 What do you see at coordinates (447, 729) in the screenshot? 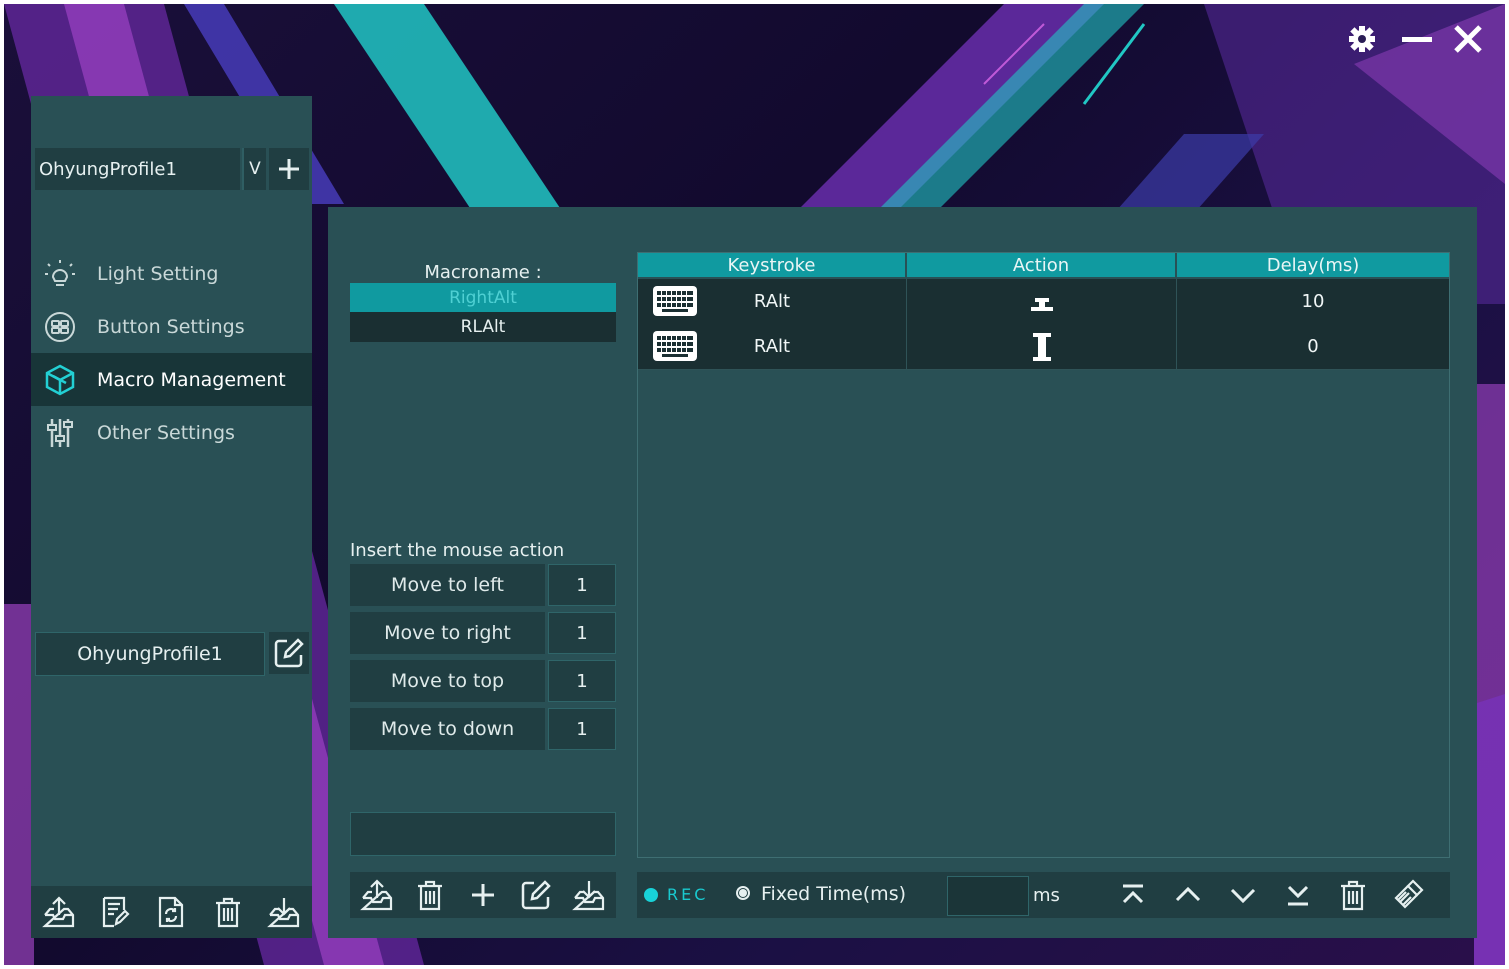
I see `move-down-button: Move to down` at bounding box center [447, 729].